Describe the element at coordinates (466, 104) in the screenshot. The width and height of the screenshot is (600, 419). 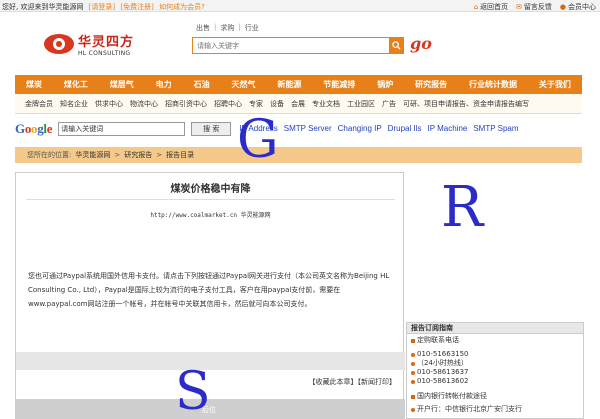
I see `subnav-item: 可研、项目申请报告、资金申请报告编写` at that location.